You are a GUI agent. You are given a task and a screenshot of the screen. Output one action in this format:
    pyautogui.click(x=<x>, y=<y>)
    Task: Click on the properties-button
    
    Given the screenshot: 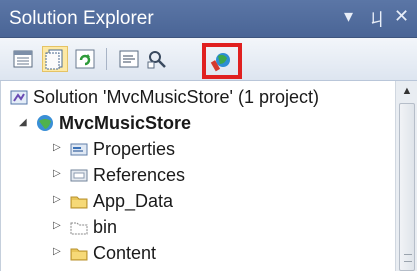 What is the action you would take?
    pyautogui.click(x=23, y=59)
    